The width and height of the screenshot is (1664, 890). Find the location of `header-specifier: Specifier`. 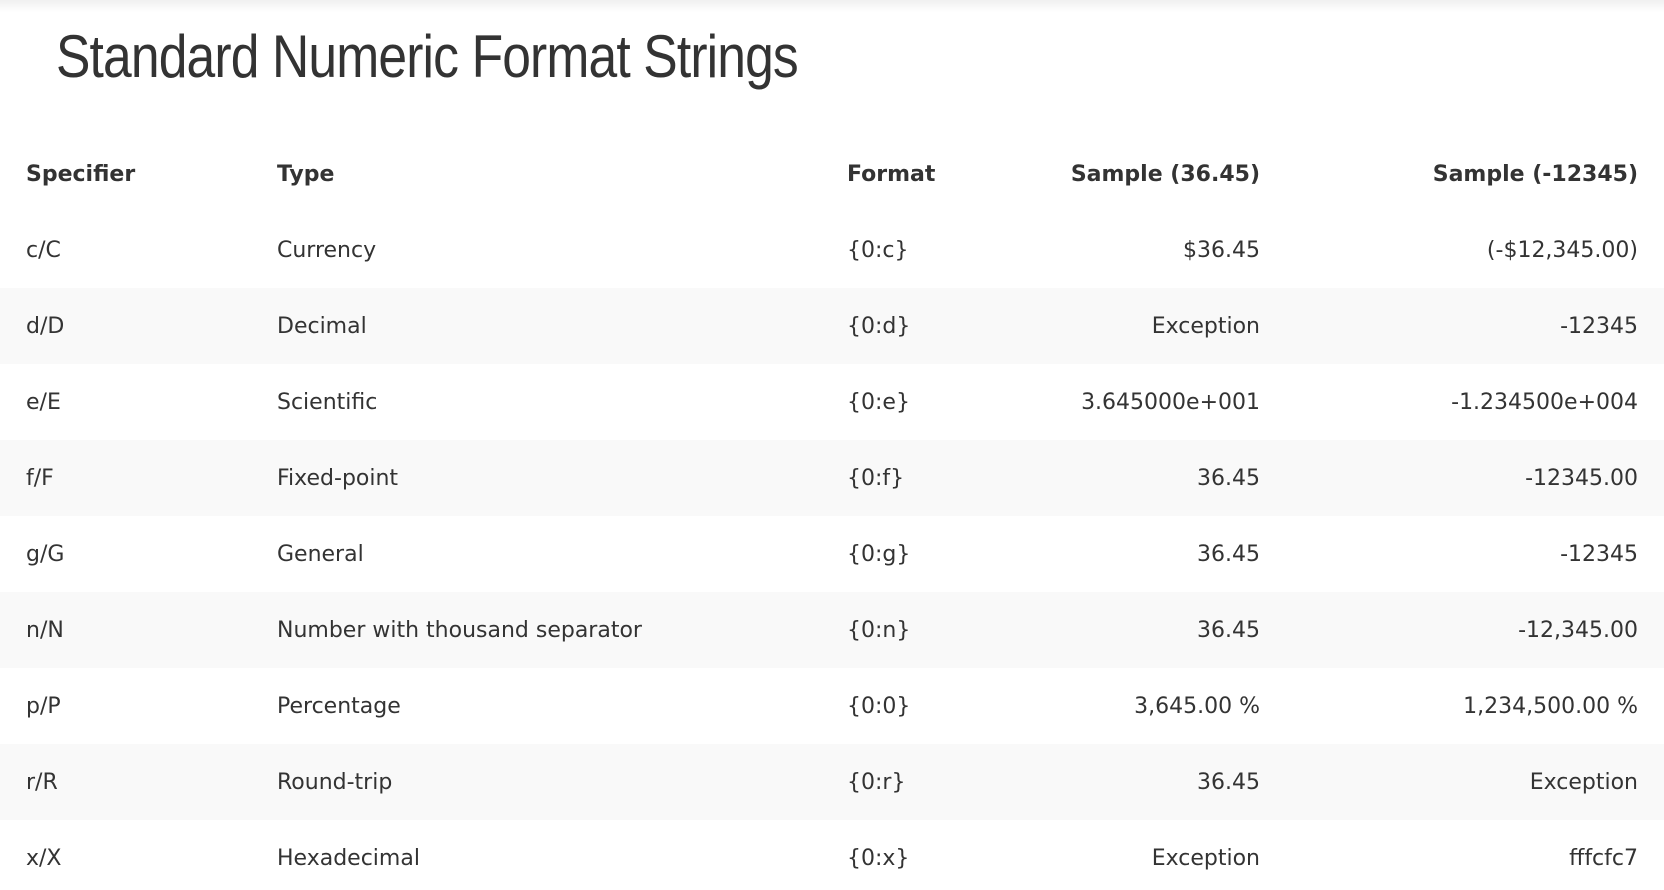

header-specifier: Specifier is located at coordinates (81, 174).